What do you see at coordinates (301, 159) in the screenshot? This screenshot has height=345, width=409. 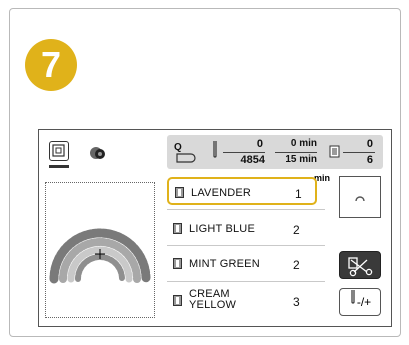 I see `time-total: 15 min` at bounding box center [301, 159].